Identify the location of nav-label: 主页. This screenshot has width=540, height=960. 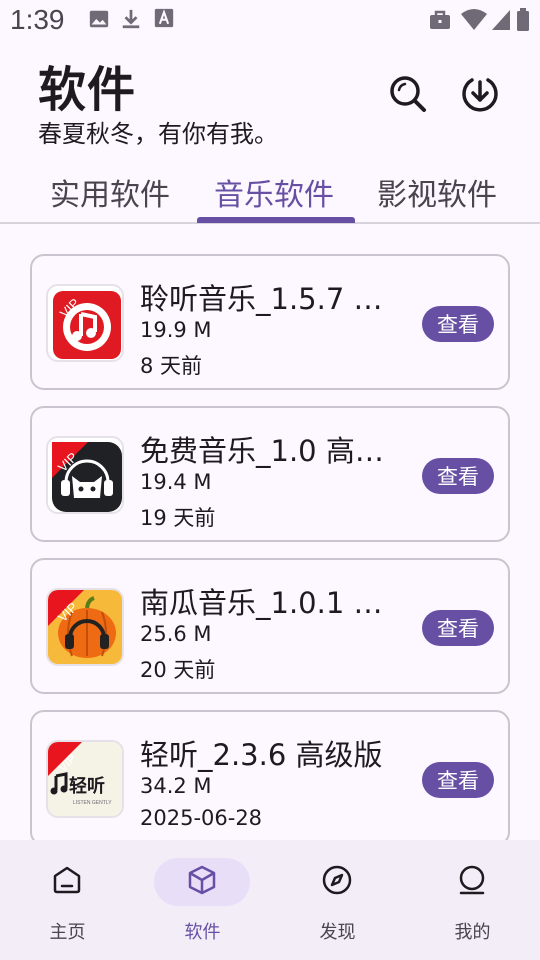
(67, 932).